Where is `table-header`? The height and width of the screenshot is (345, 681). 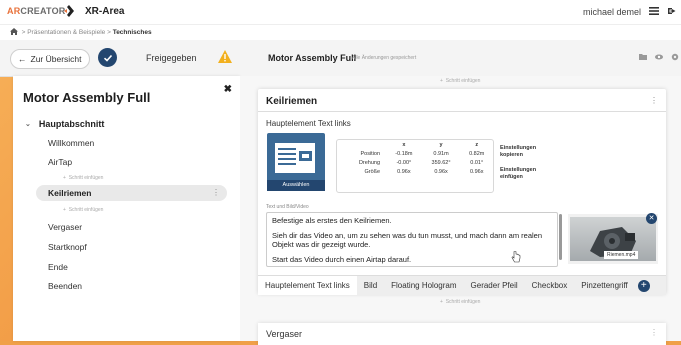 table-header is located at coordinates (361, 144).